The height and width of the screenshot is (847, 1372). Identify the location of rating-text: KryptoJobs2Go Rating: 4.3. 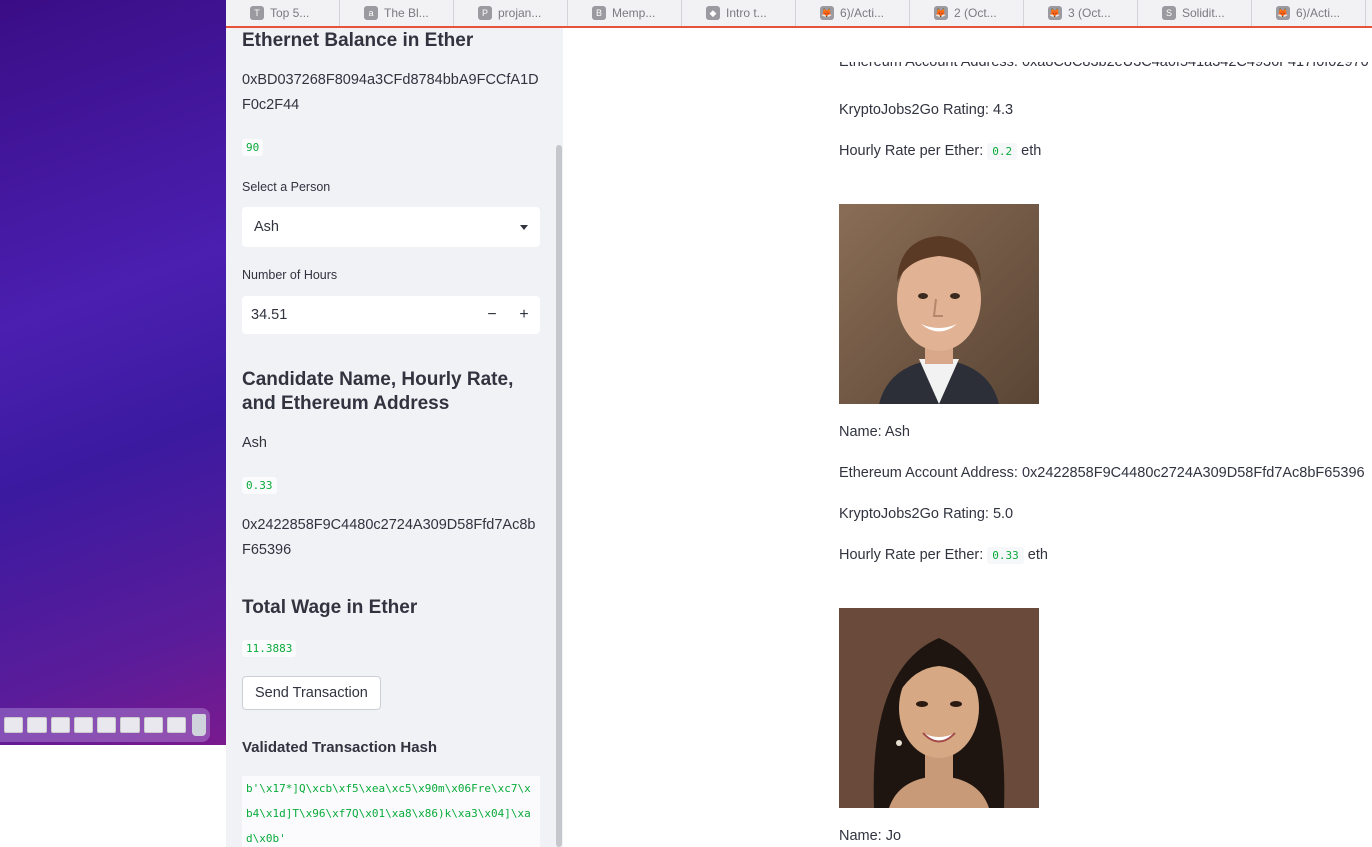
(926, 110).